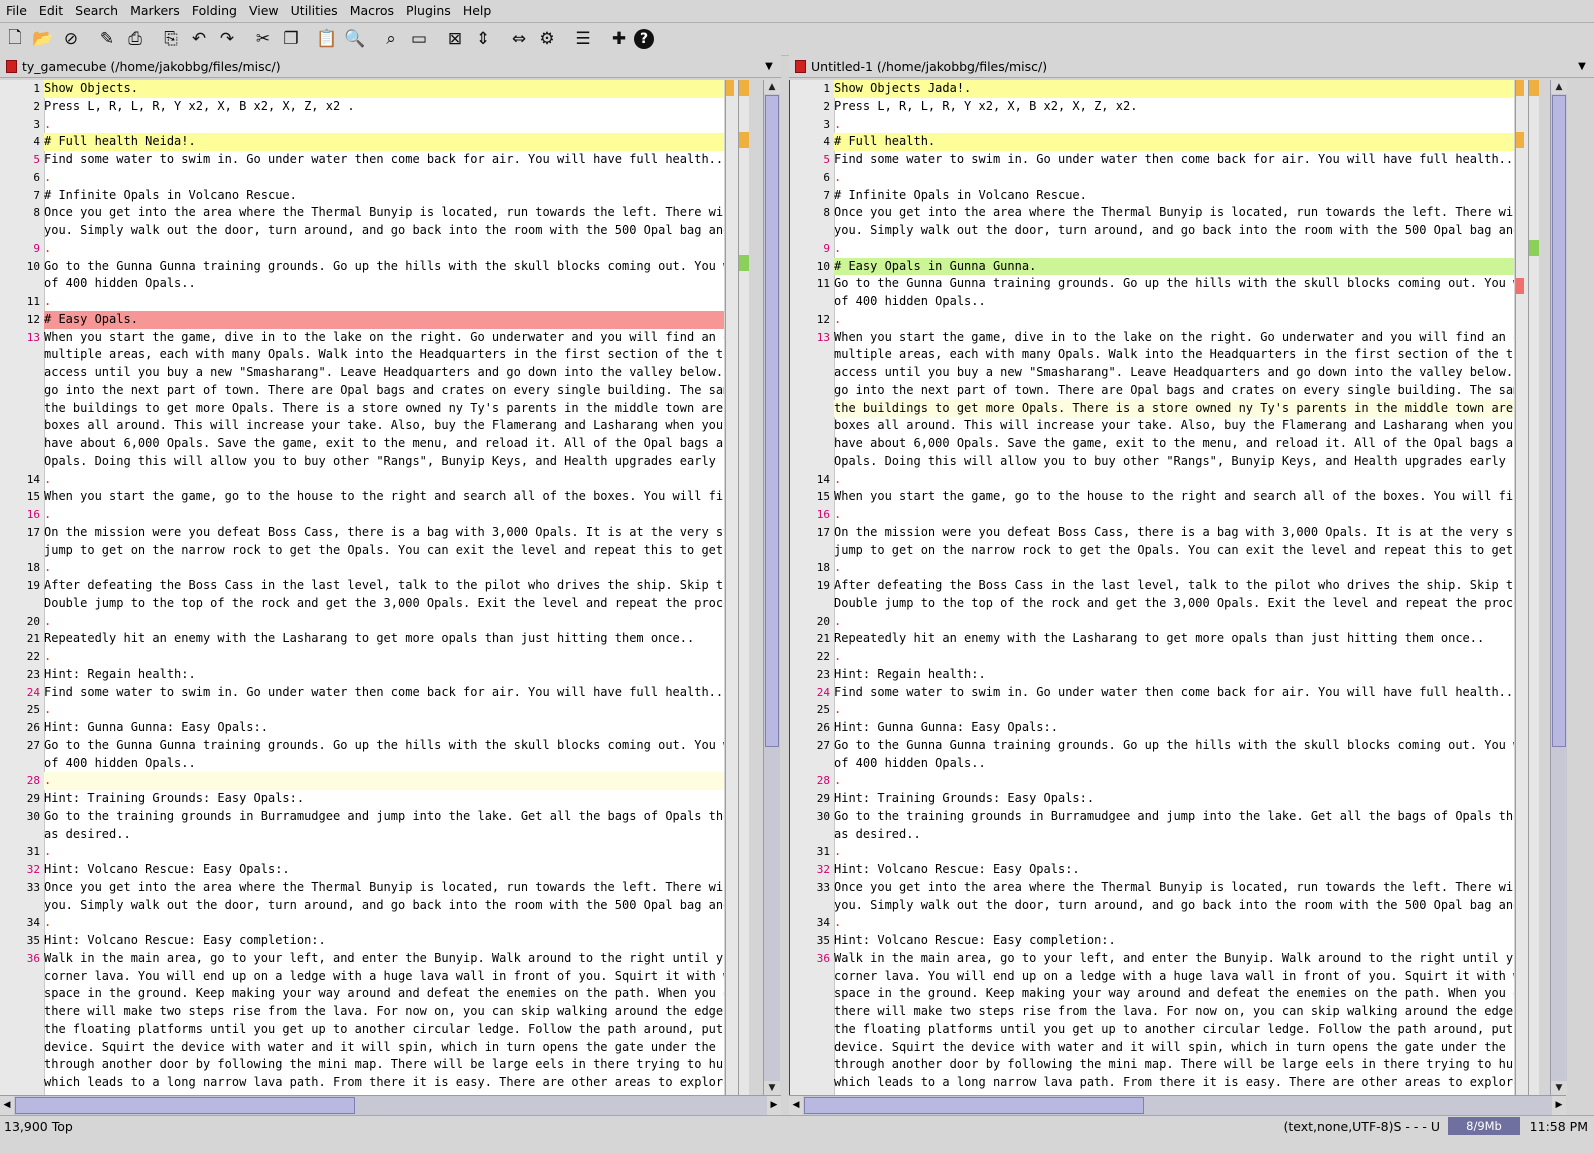  What do you see at coordinates (1174, 142) in the screenshot?
I see `text-line: # Full health.` at bounding box center [1174, 142].